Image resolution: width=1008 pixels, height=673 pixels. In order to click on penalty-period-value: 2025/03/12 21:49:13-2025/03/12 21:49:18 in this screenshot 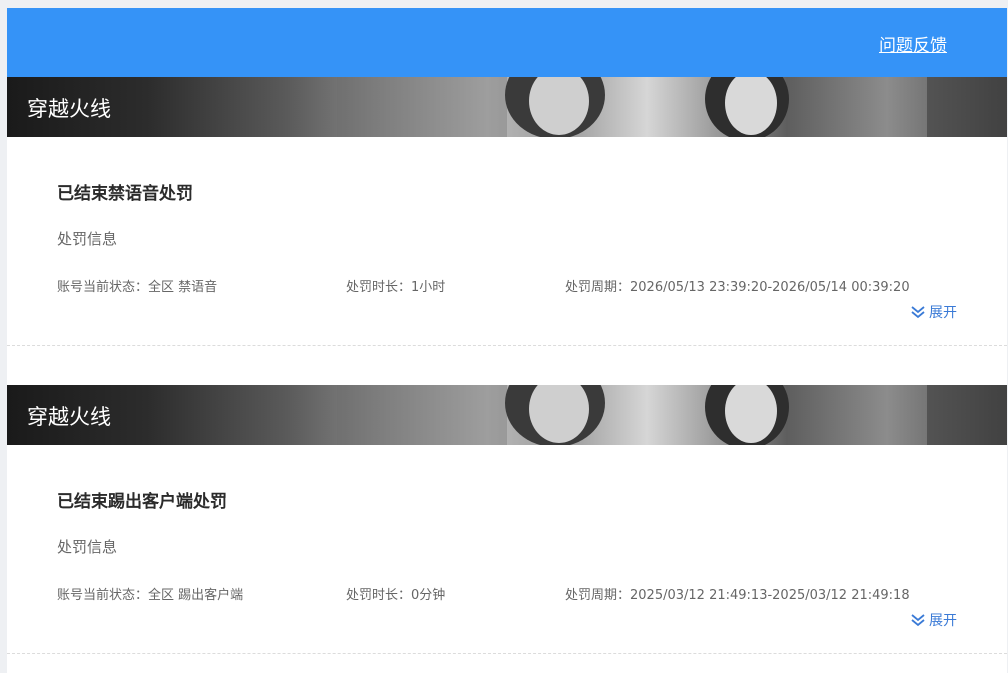, I will do `click(770, 595)`.